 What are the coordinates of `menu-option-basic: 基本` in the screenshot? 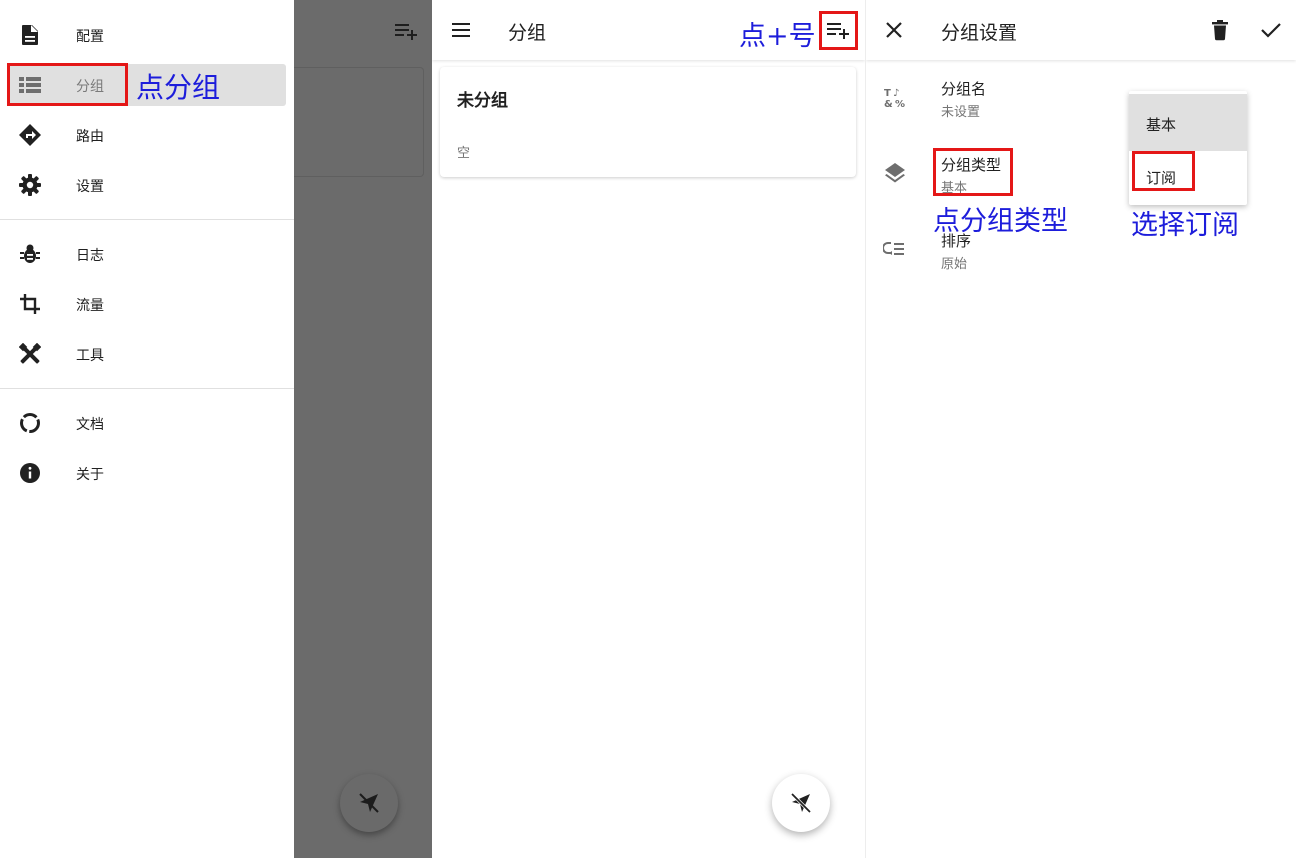 It's located at (1188, 122).